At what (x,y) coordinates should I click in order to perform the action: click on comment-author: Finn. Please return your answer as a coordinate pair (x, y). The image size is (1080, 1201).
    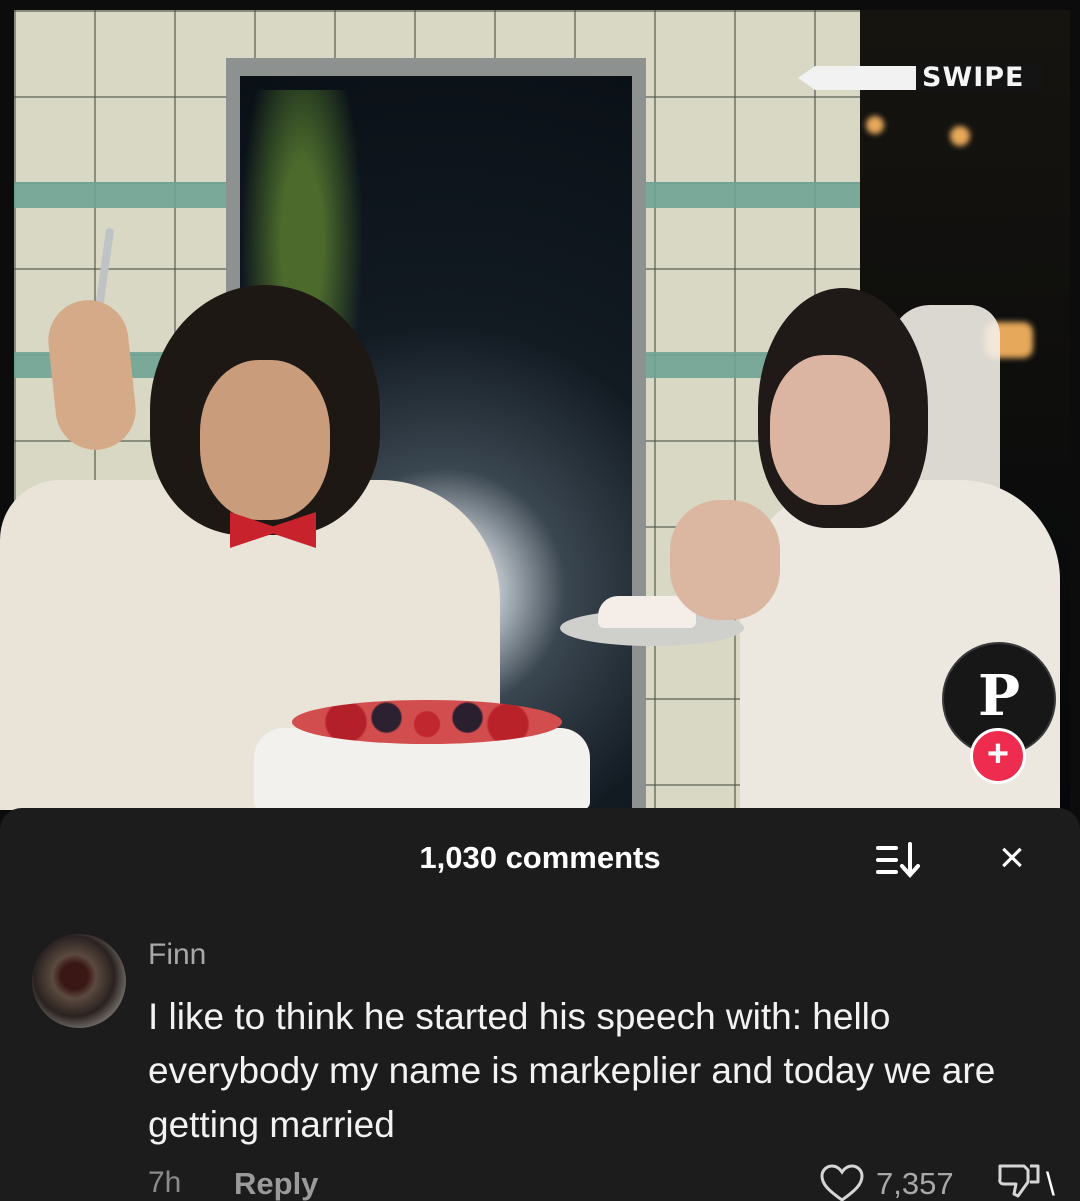
    Looking at the image, I should click on (177, 955).